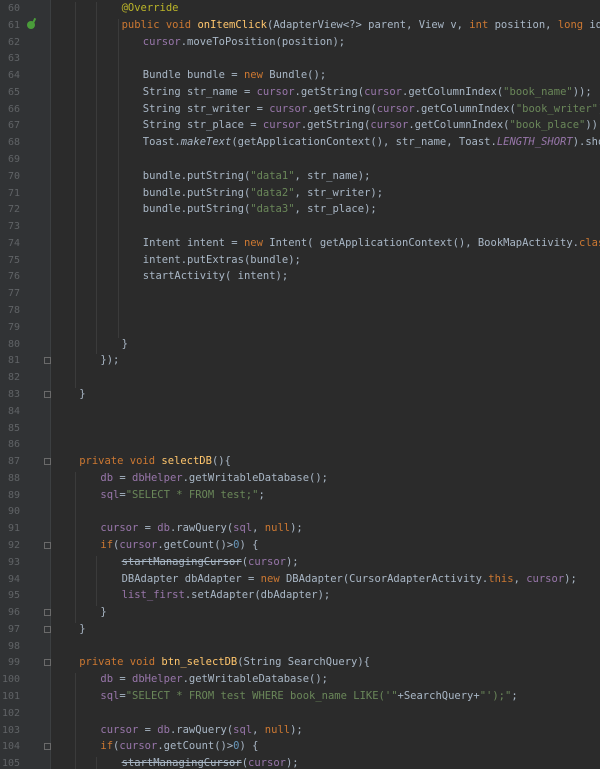 The width and height of the screenshot is (600, 769). What do you see at coordinates (300, 209) in the screenshot?
I see `code-line: 72 bundle.putString("data3", str_place);` at bounding box center [300, 209].